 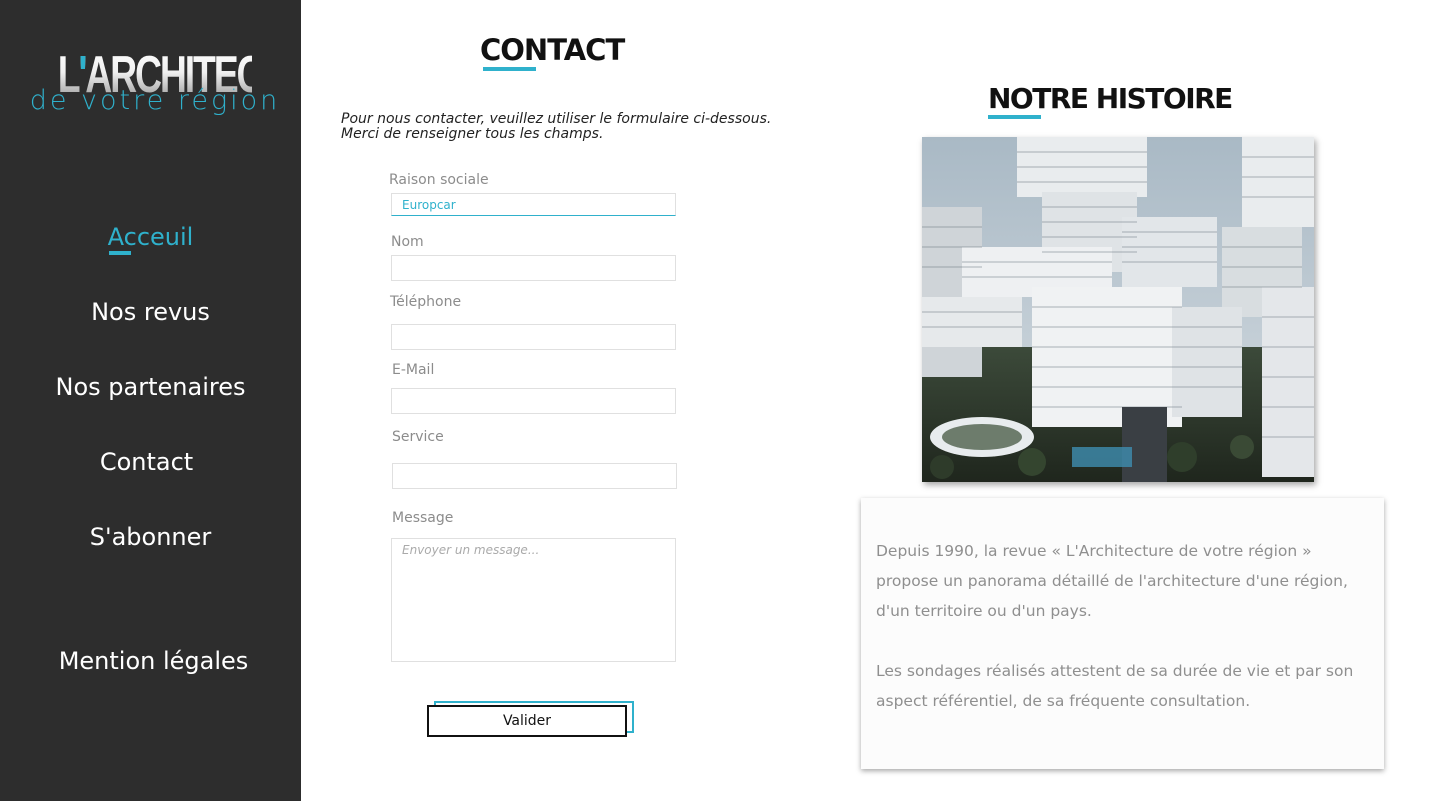 I want to click on nav-item-label: Nos partenaires, so click(x=150, y=387).